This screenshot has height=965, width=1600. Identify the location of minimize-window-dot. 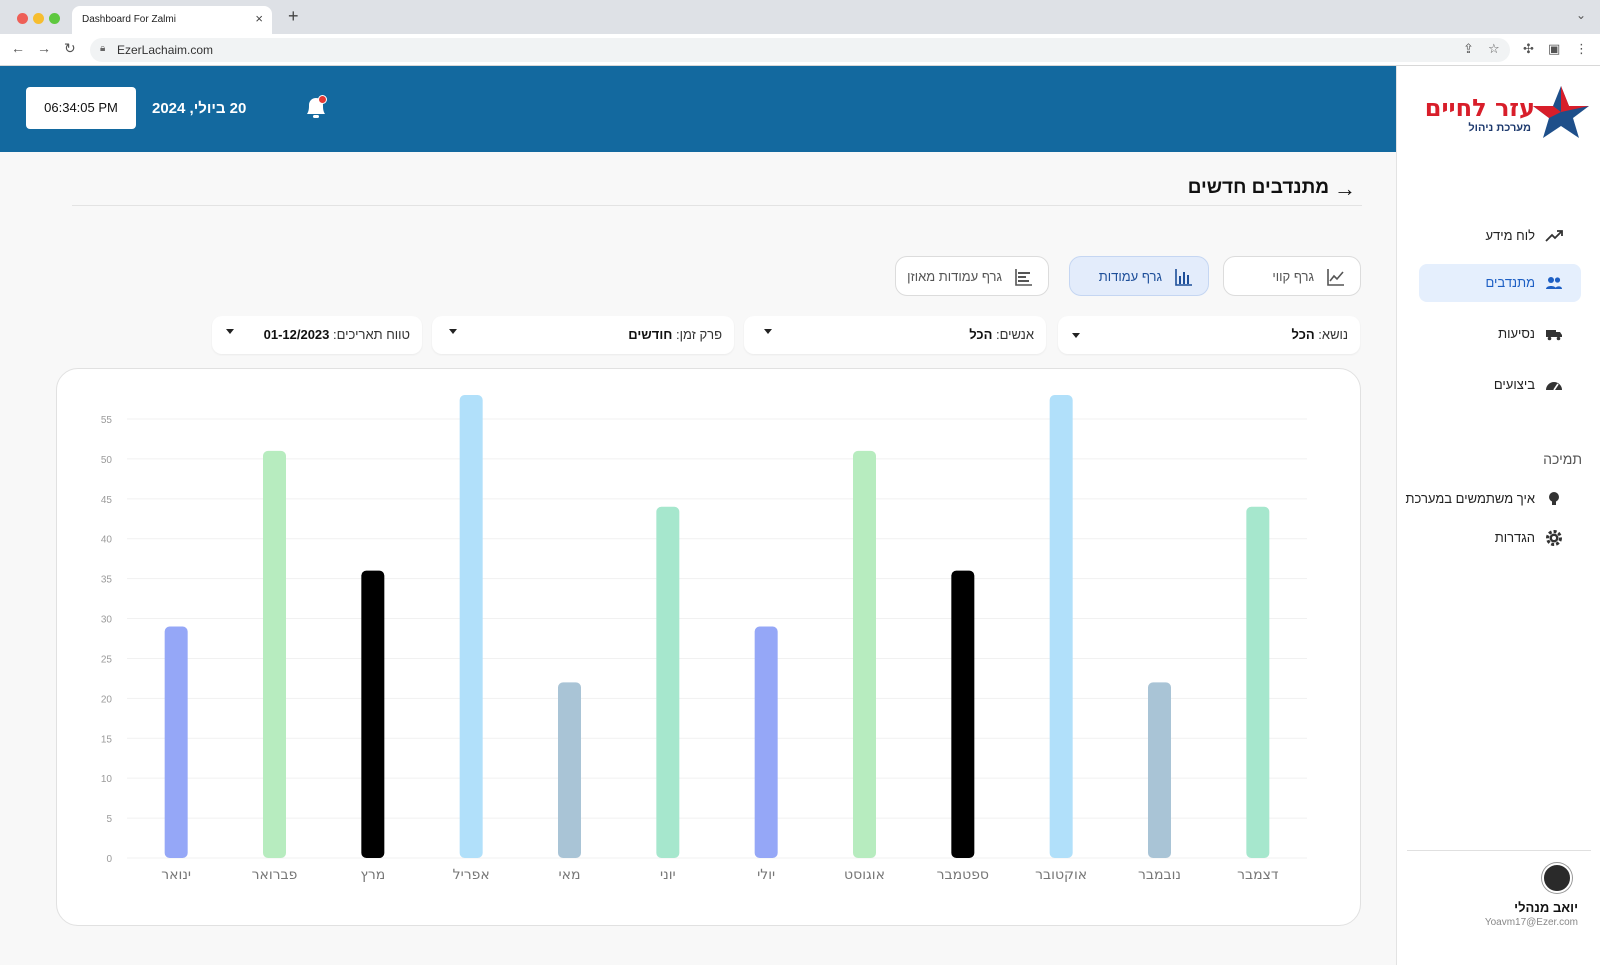
(38, 18).